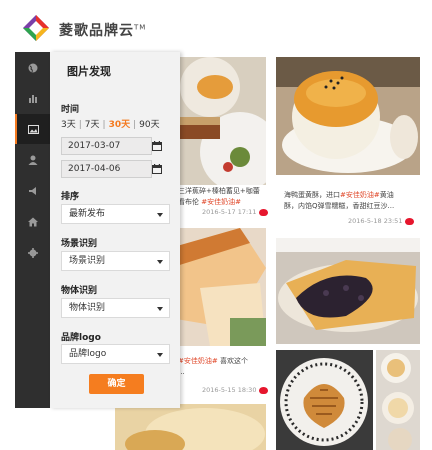  Describe the element at coordinates (106, 146) in the screenshot. I see `start-date-input: 2017-03-07` at that location.